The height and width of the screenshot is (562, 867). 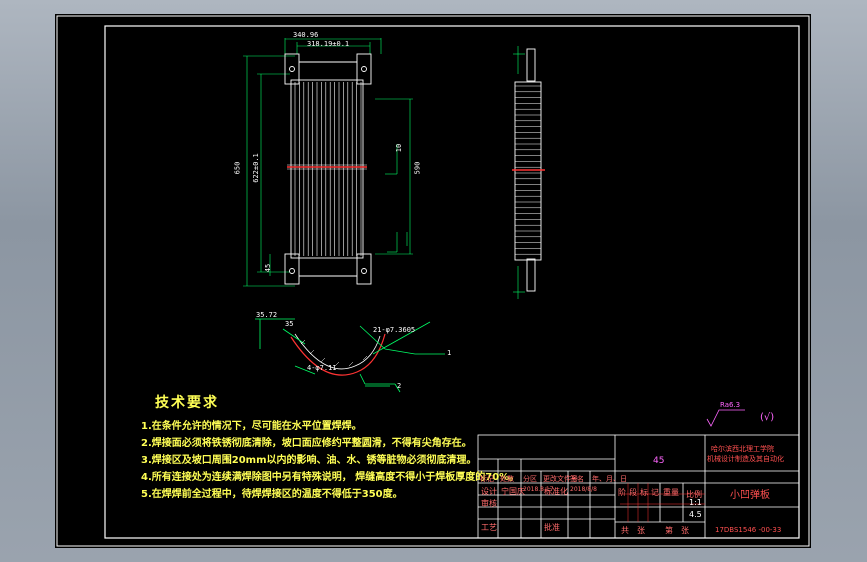 I want to click on stage-label: 标, so click(x=644, y=492).